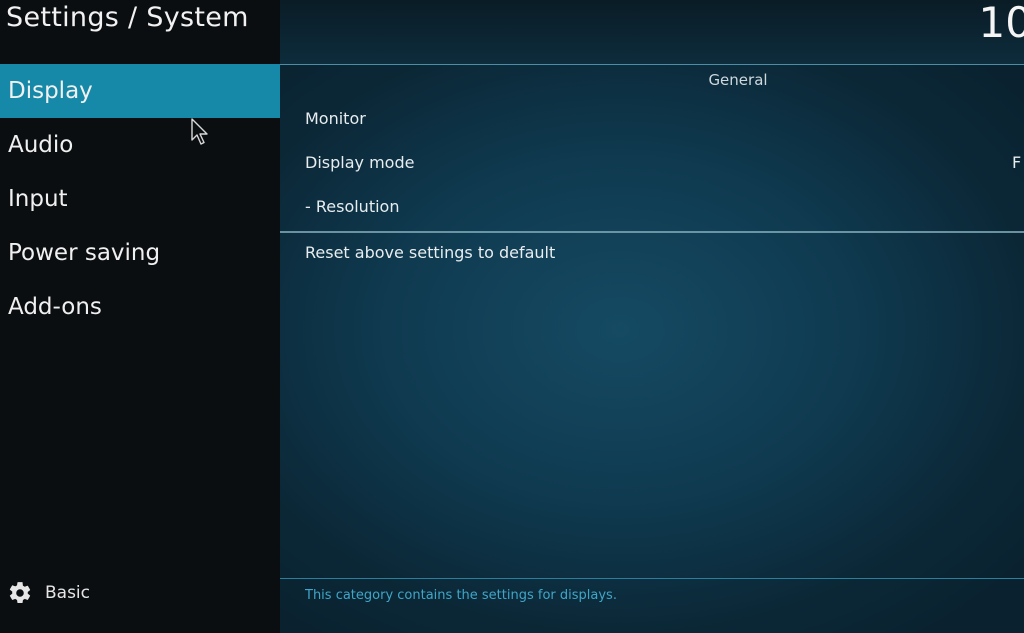 This screenshot has height=633, width=1024. Describe the element at coordinates (652, 163) in the screenshot. I see `setting-row-display-mode: Display mode F` at that location.